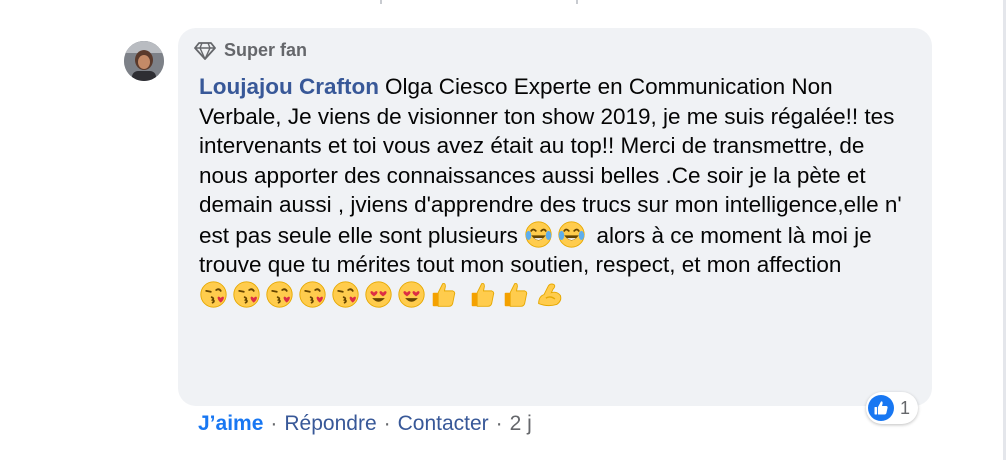 This screenshot has width=1006, height=460. I want to click on contact-button: Contacter, so click(443, 424).